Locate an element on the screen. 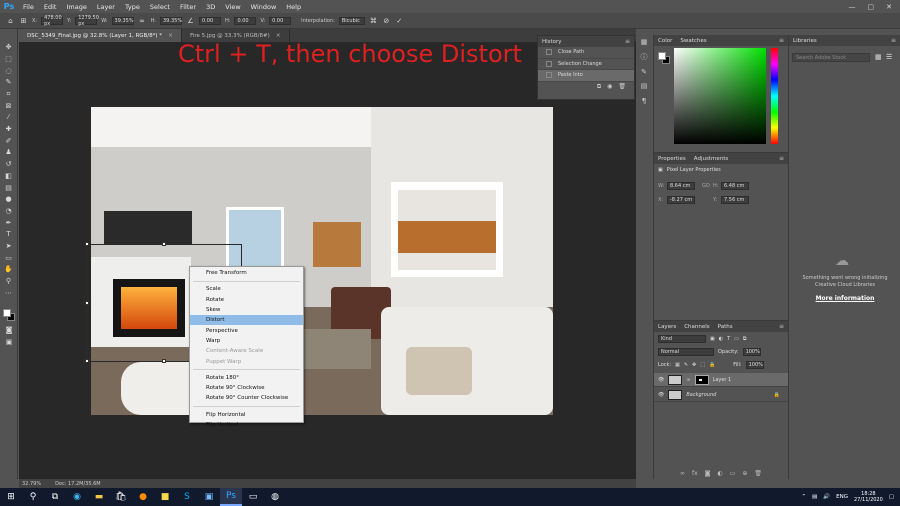  eraser-tool-icon: ◧ is located at coordinates (9, 177).